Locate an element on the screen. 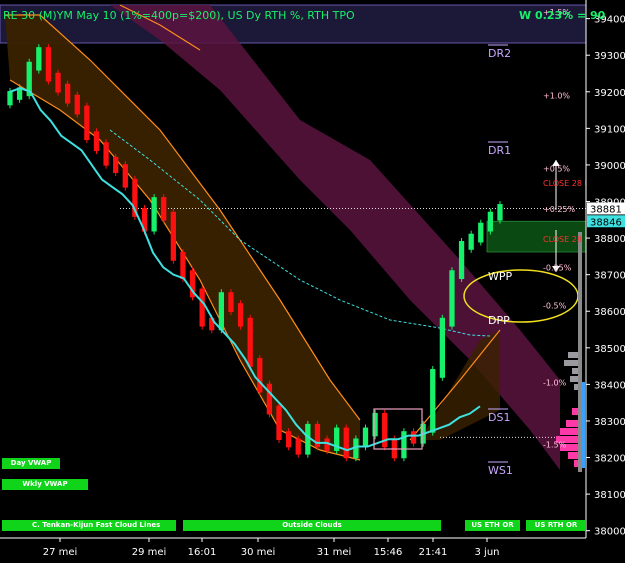 This screenshot has width=625, height=563. pct-label: -1.0% is located at coordinates (555, 383).